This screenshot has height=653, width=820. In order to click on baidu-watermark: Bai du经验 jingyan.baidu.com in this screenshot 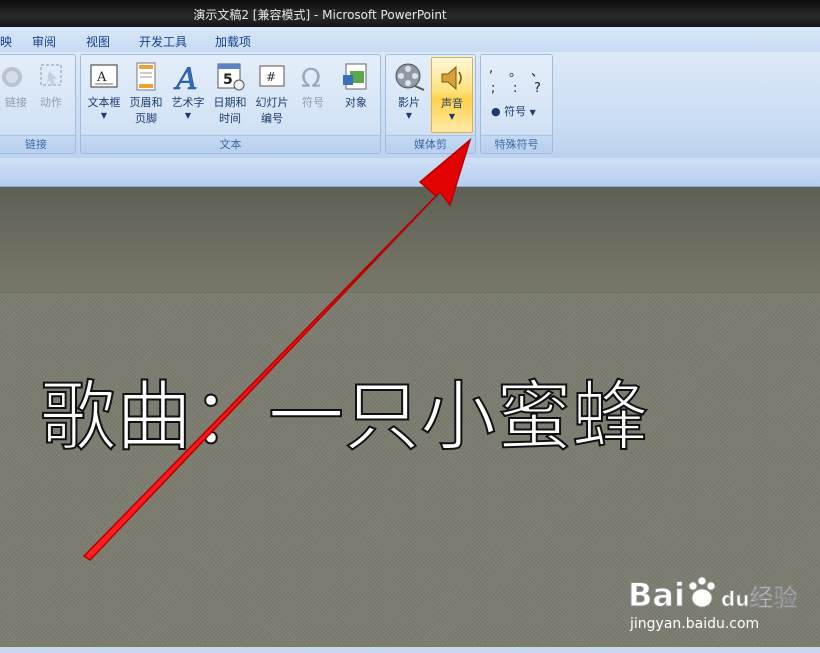, I will do `click(713, 604)`.